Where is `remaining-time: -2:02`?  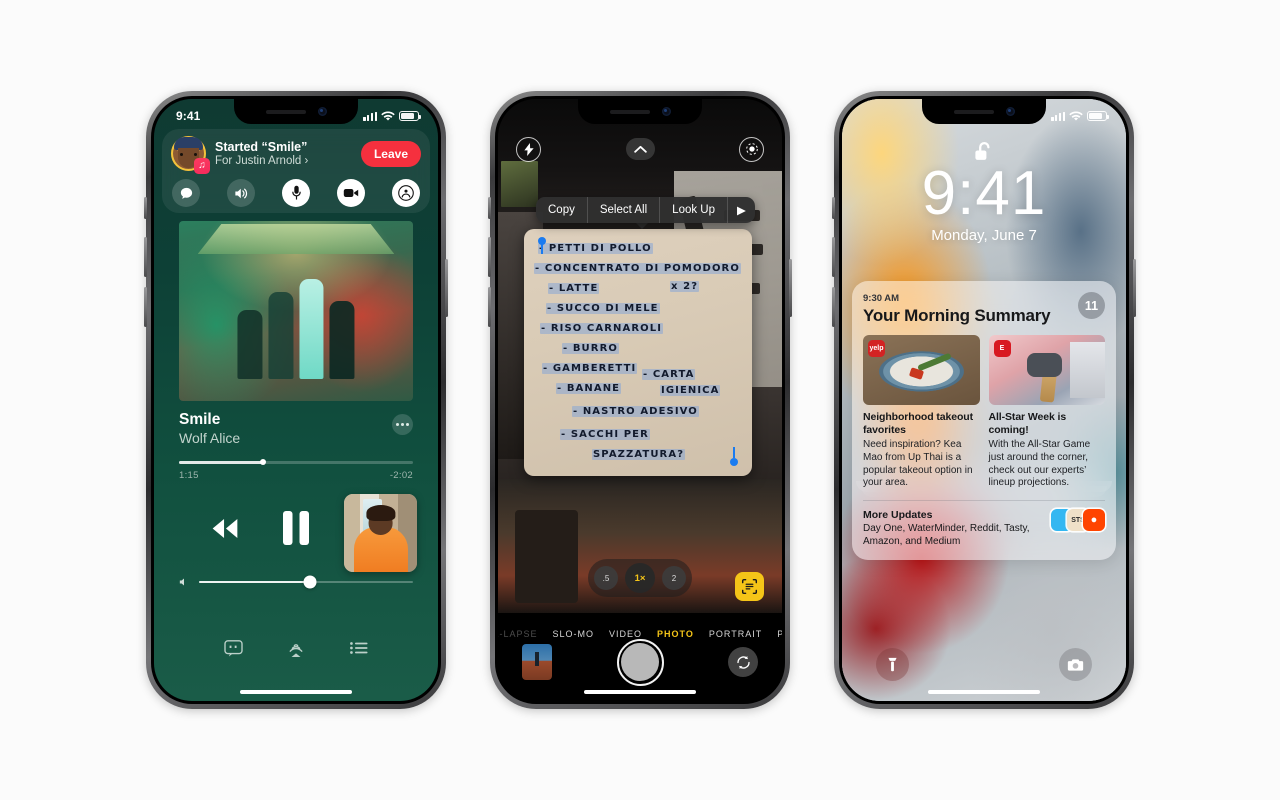 remaining-time: -2:02 is located at coordinates (401, 475).